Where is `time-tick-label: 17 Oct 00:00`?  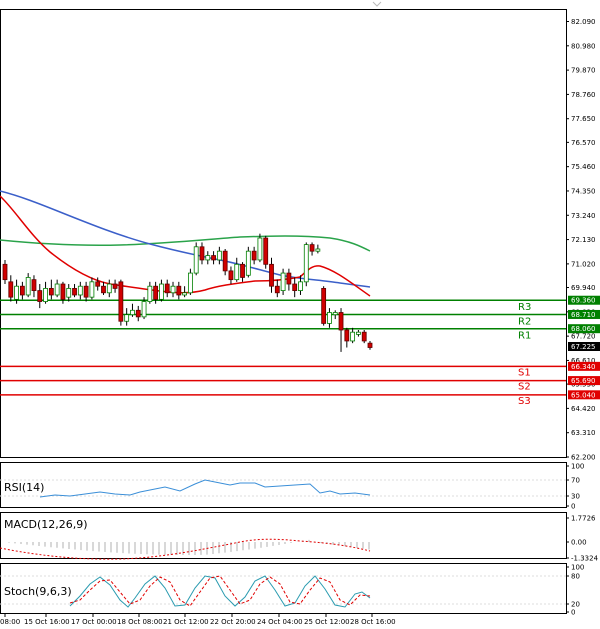 time-tick-label: 17 Oct 00:00 is located at coordinates (94, 622).